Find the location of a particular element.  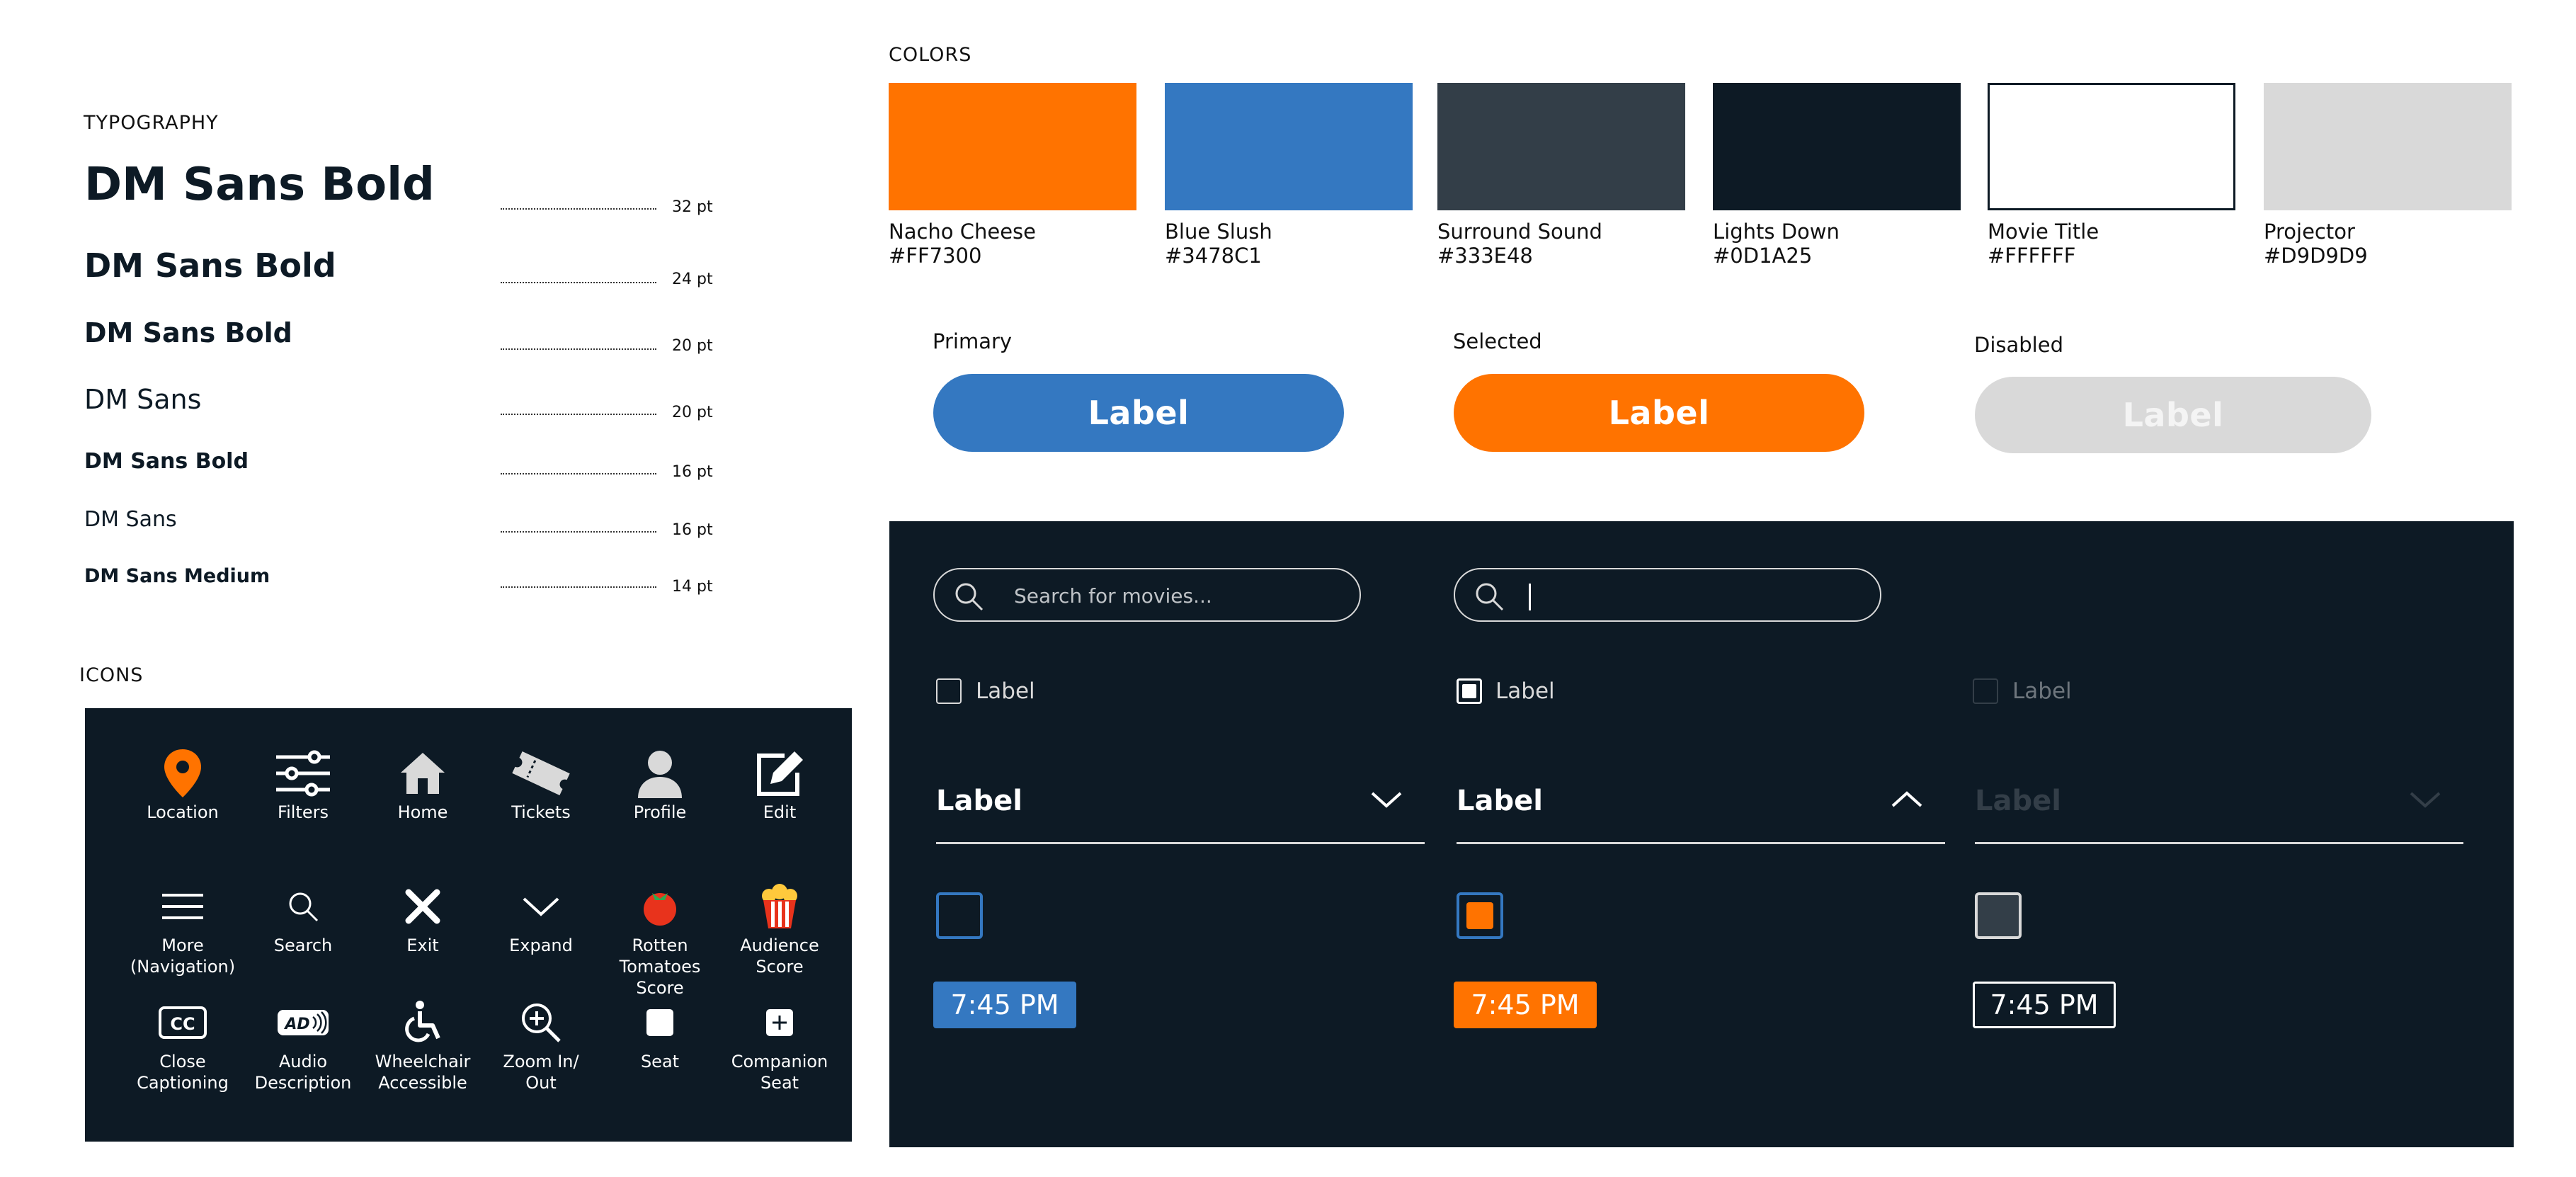

companion-seat-icon is located at coordinates (780, 1022).